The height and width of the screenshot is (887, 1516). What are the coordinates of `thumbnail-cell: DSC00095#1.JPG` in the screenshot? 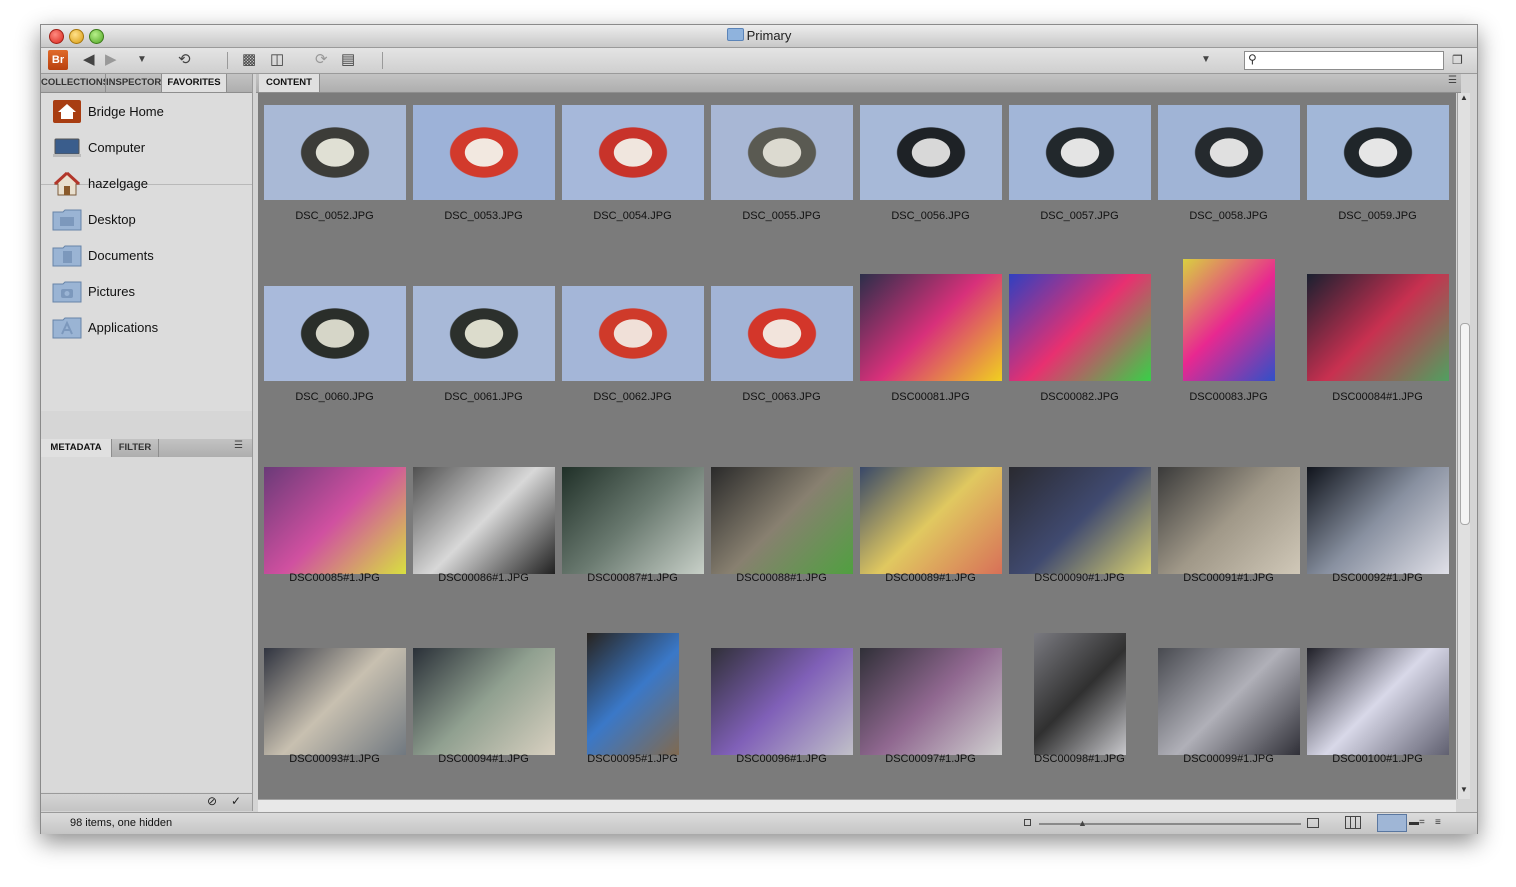 It's located at (632, 716).